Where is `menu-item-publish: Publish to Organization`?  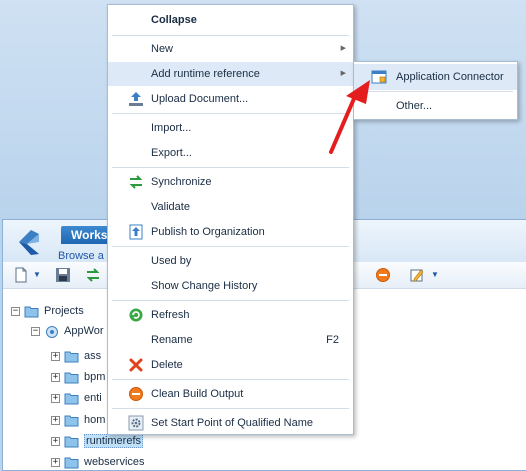
menu-item-publish: Publish to Organization is located at coordinates (230, 232).